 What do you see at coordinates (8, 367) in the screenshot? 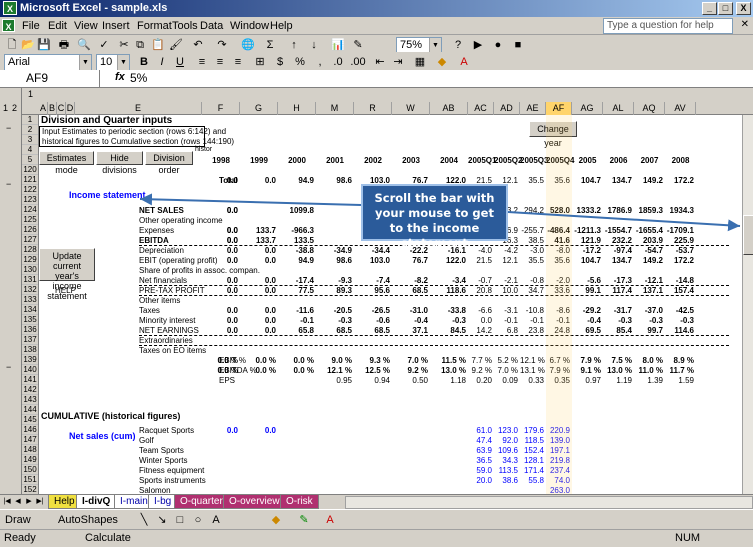
I see `outline-collapse-icon: −` at bounding box center [8, 367].